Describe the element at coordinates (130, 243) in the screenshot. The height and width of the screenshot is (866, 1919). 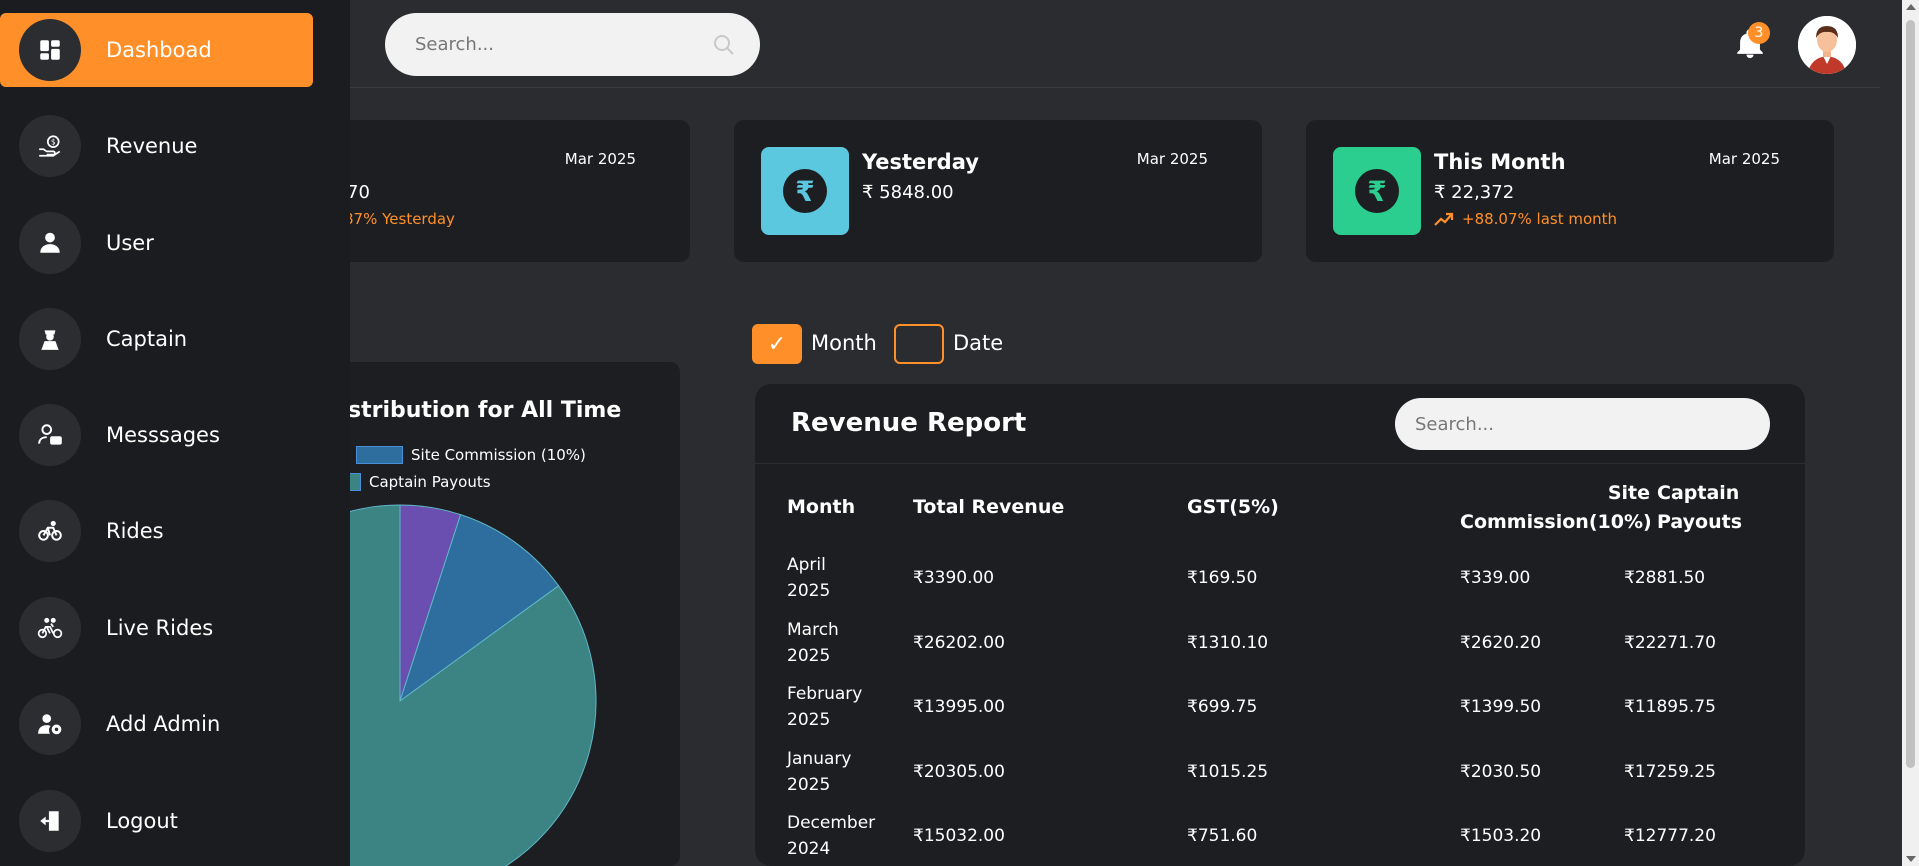
I see `sidebar-item-label: User` at that location.